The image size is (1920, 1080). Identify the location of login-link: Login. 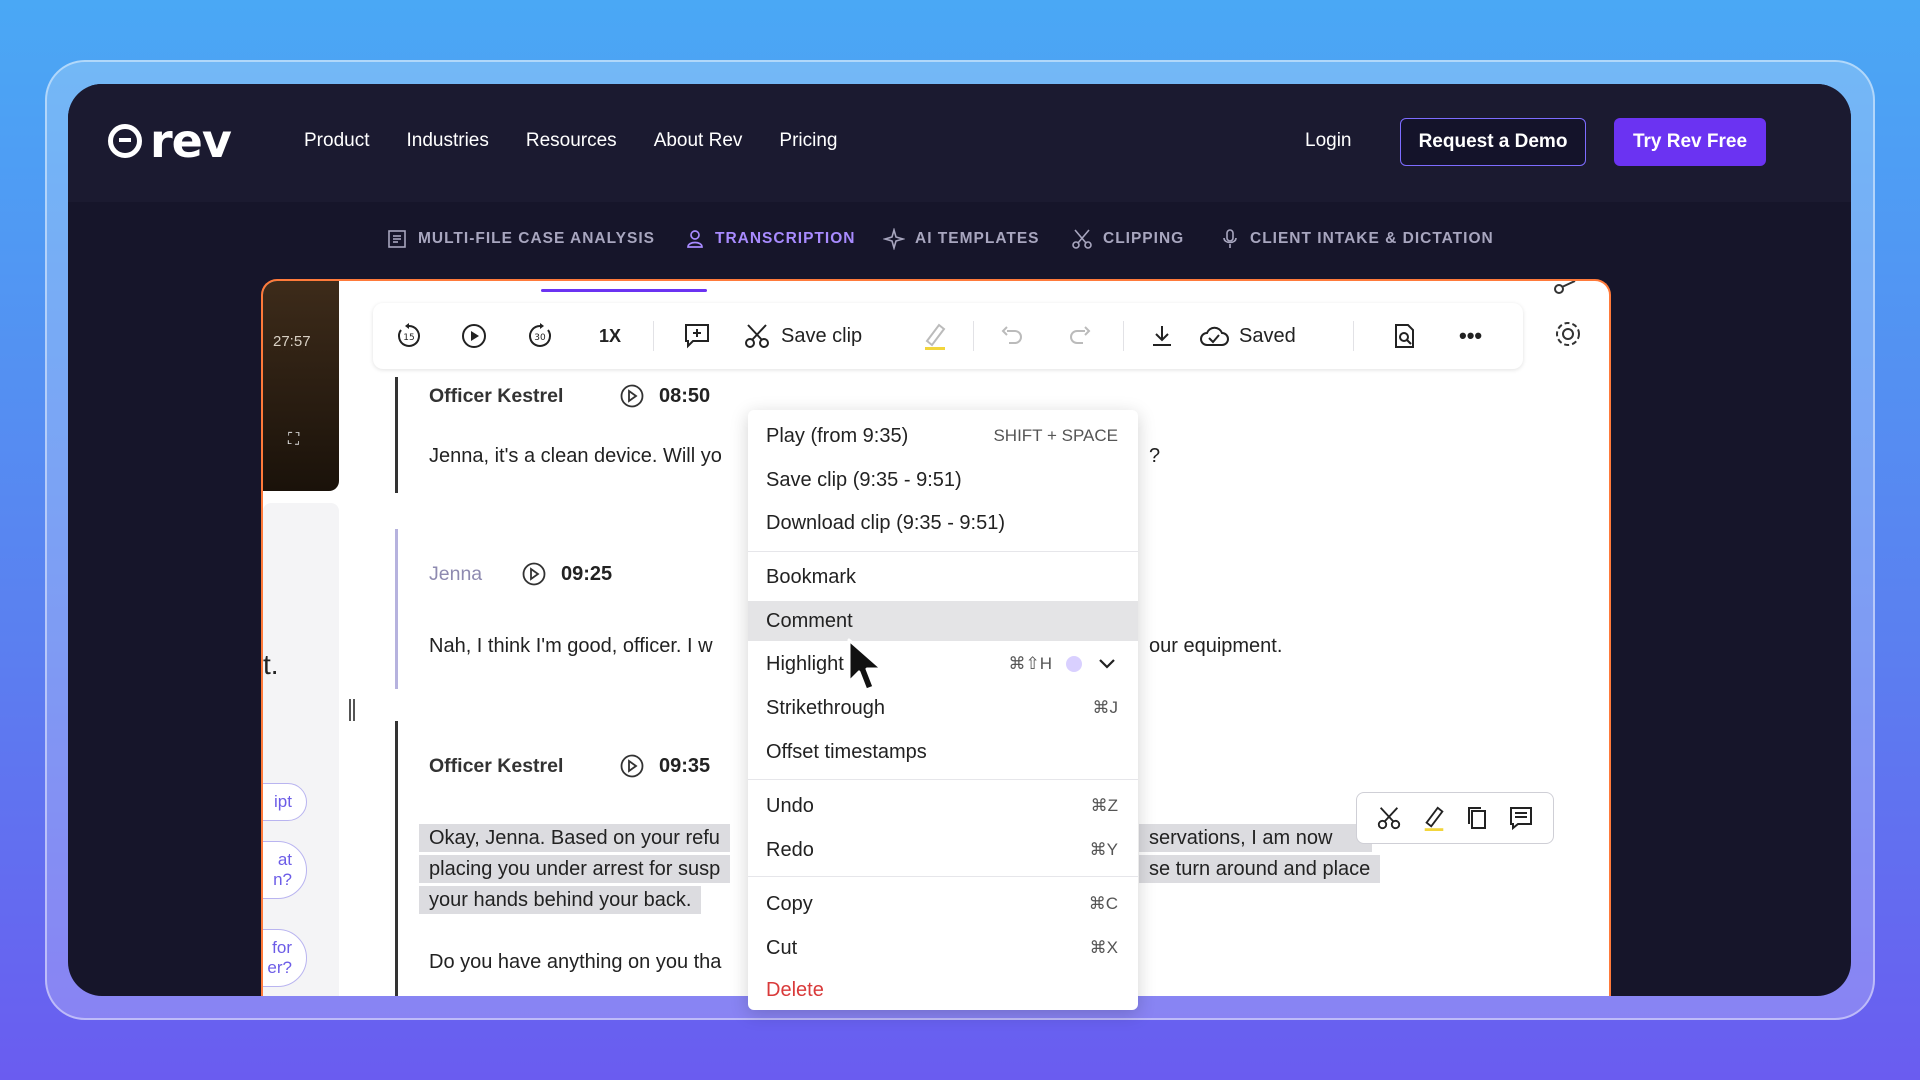
(1328, 141).